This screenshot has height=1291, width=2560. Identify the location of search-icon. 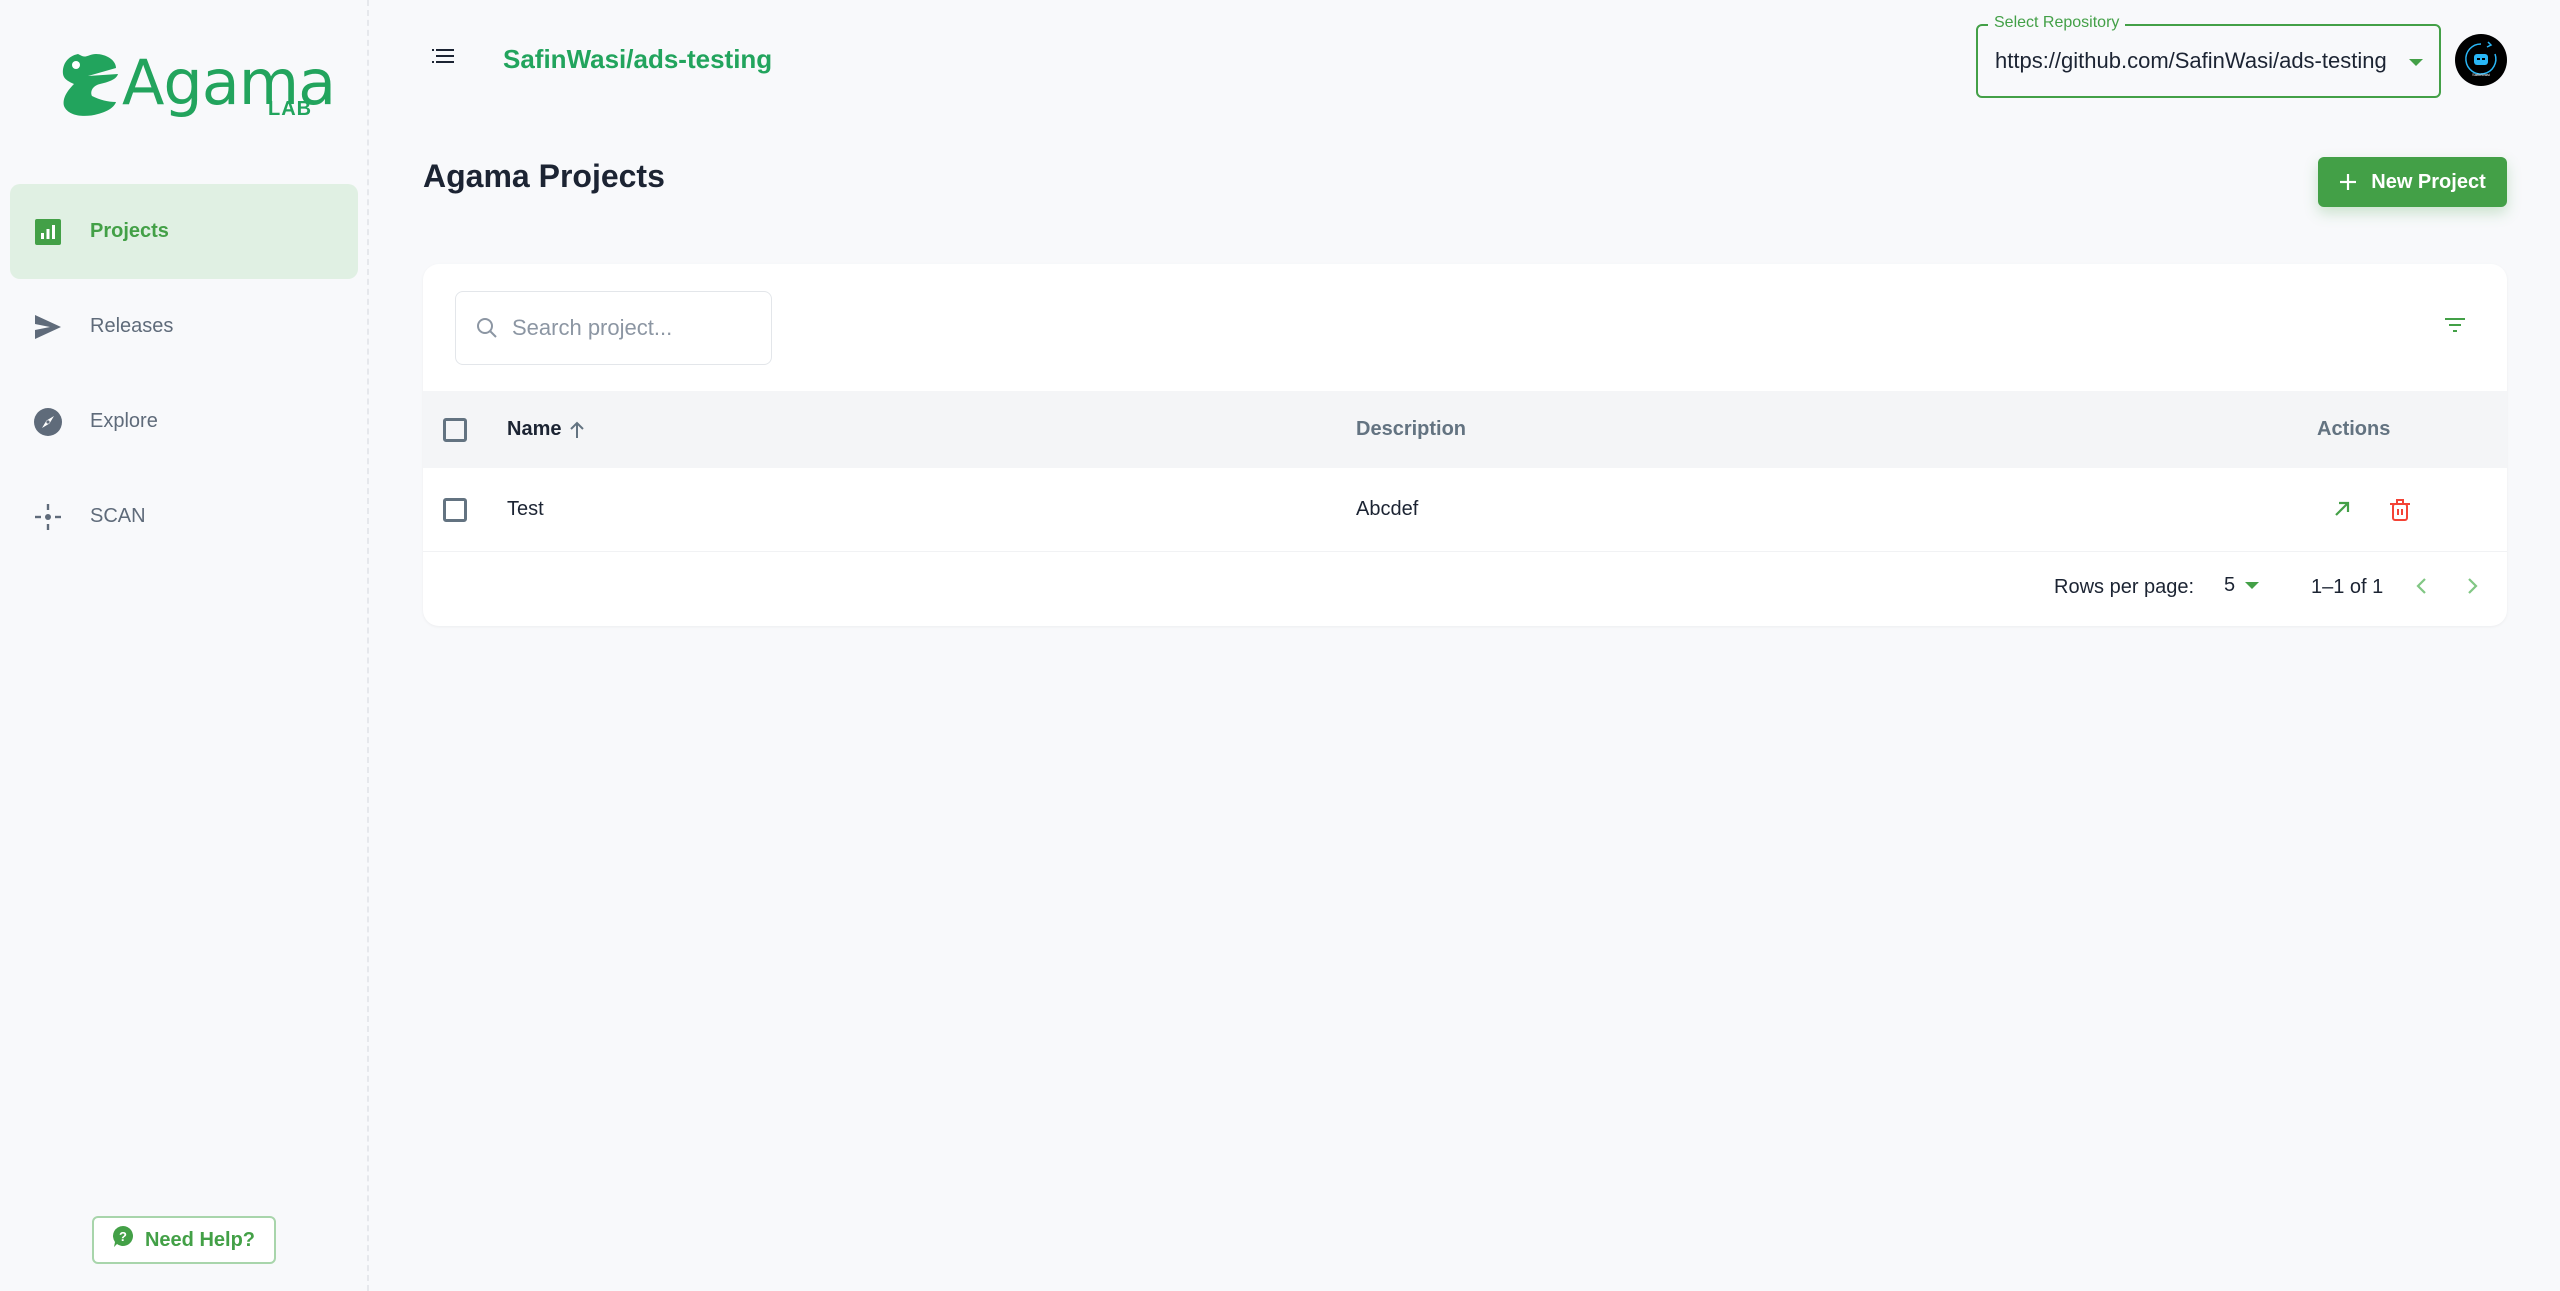
(487, 328).